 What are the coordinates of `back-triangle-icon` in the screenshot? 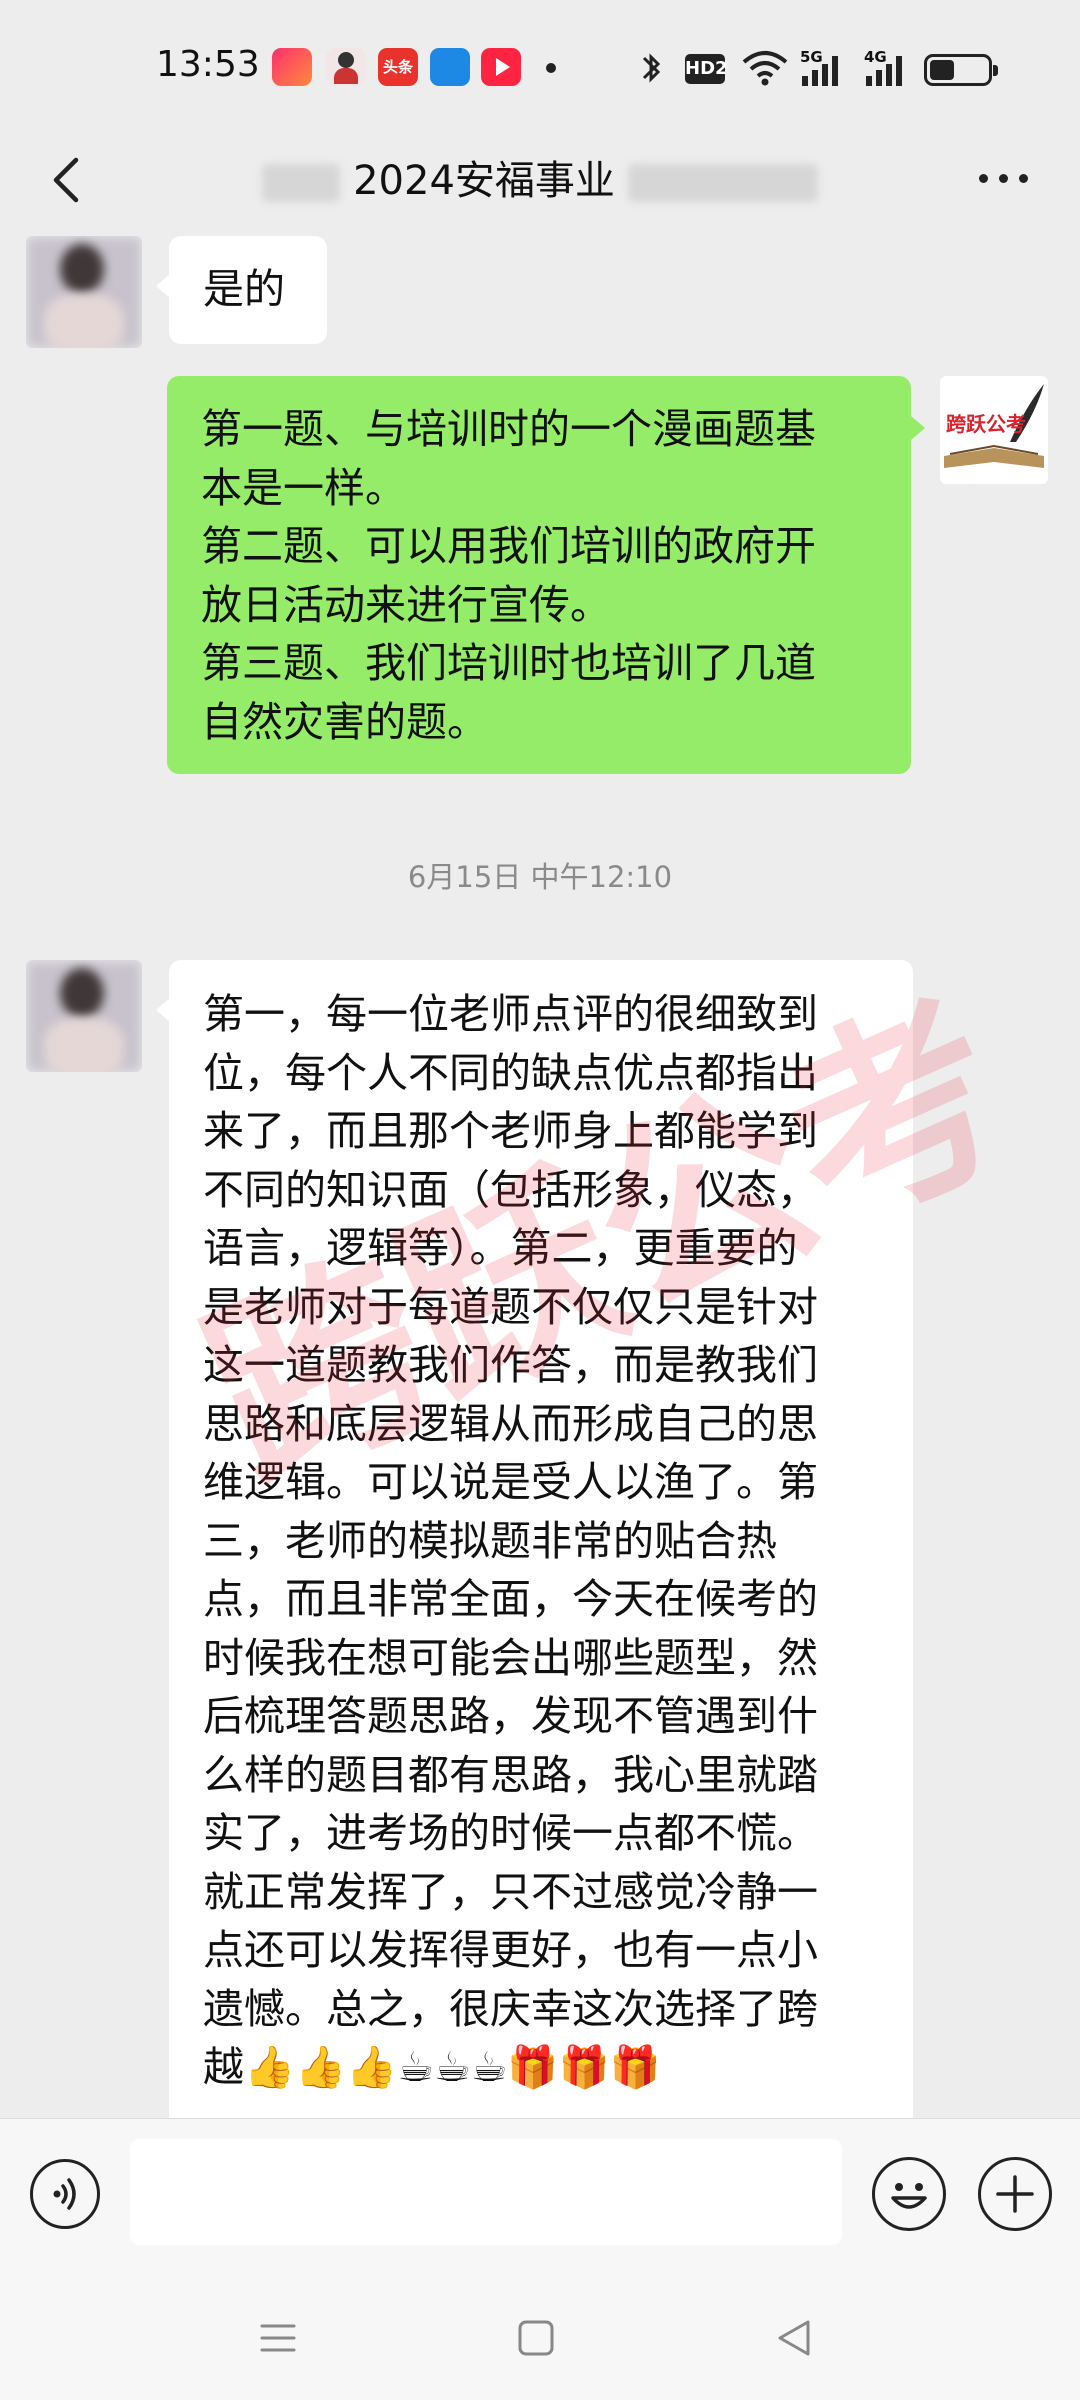 It's located at (794, 2338).